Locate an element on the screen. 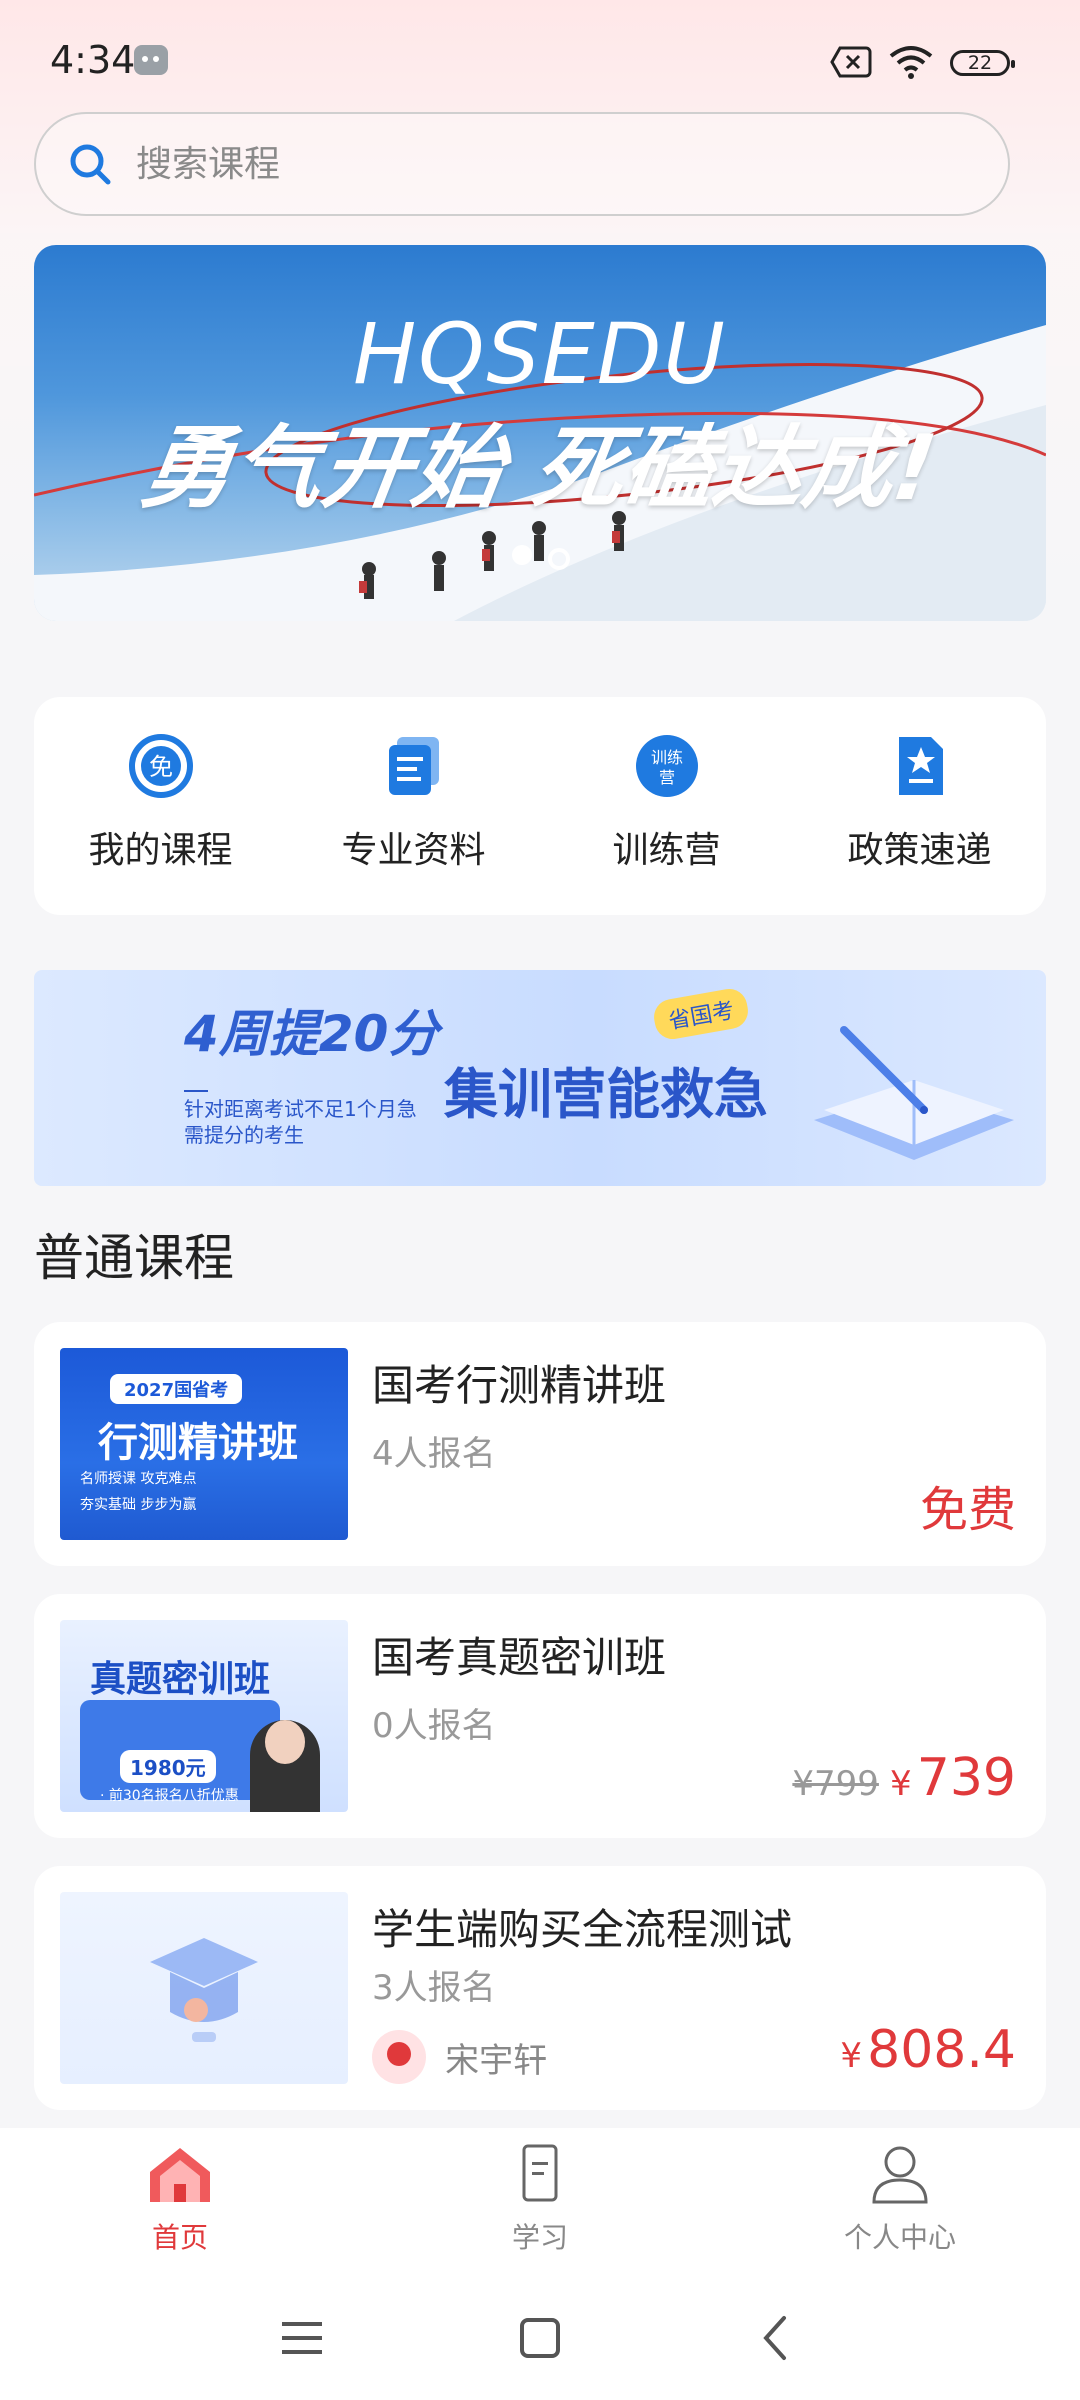  teacher-face is located at coordinates (285, 1742).